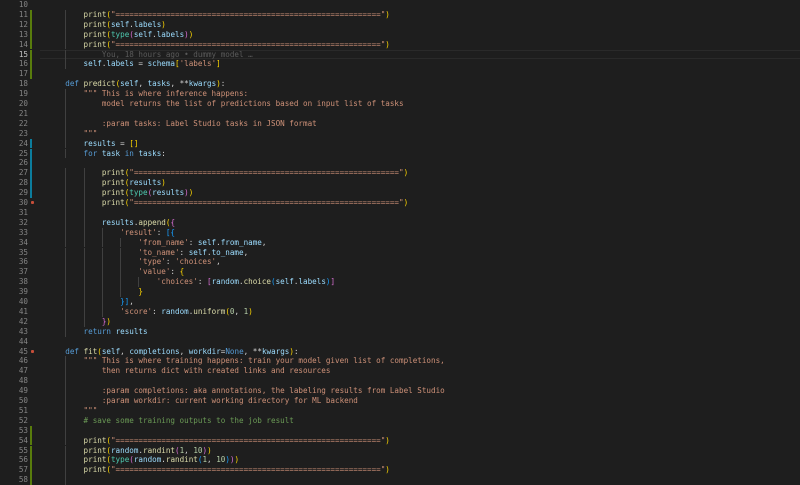  Describe the element at coordinates (400, 450) in the screenshot. I see `code-line: 55 print(random.randint(1, 10))` at that location.